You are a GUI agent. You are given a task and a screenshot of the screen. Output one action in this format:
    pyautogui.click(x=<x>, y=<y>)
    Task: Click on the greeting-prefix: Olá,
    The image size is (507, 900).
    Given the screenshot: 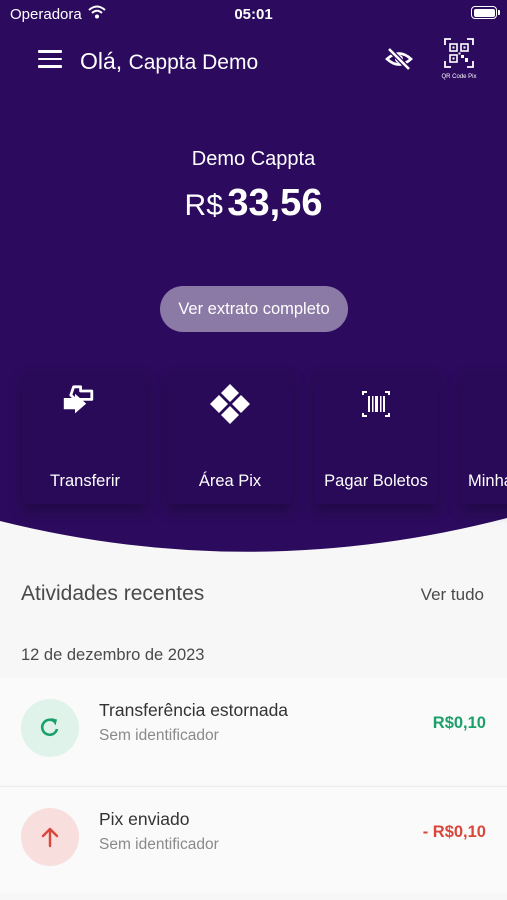 What is the action you would take?
    pyautogui.click(x=101, y=61)
    